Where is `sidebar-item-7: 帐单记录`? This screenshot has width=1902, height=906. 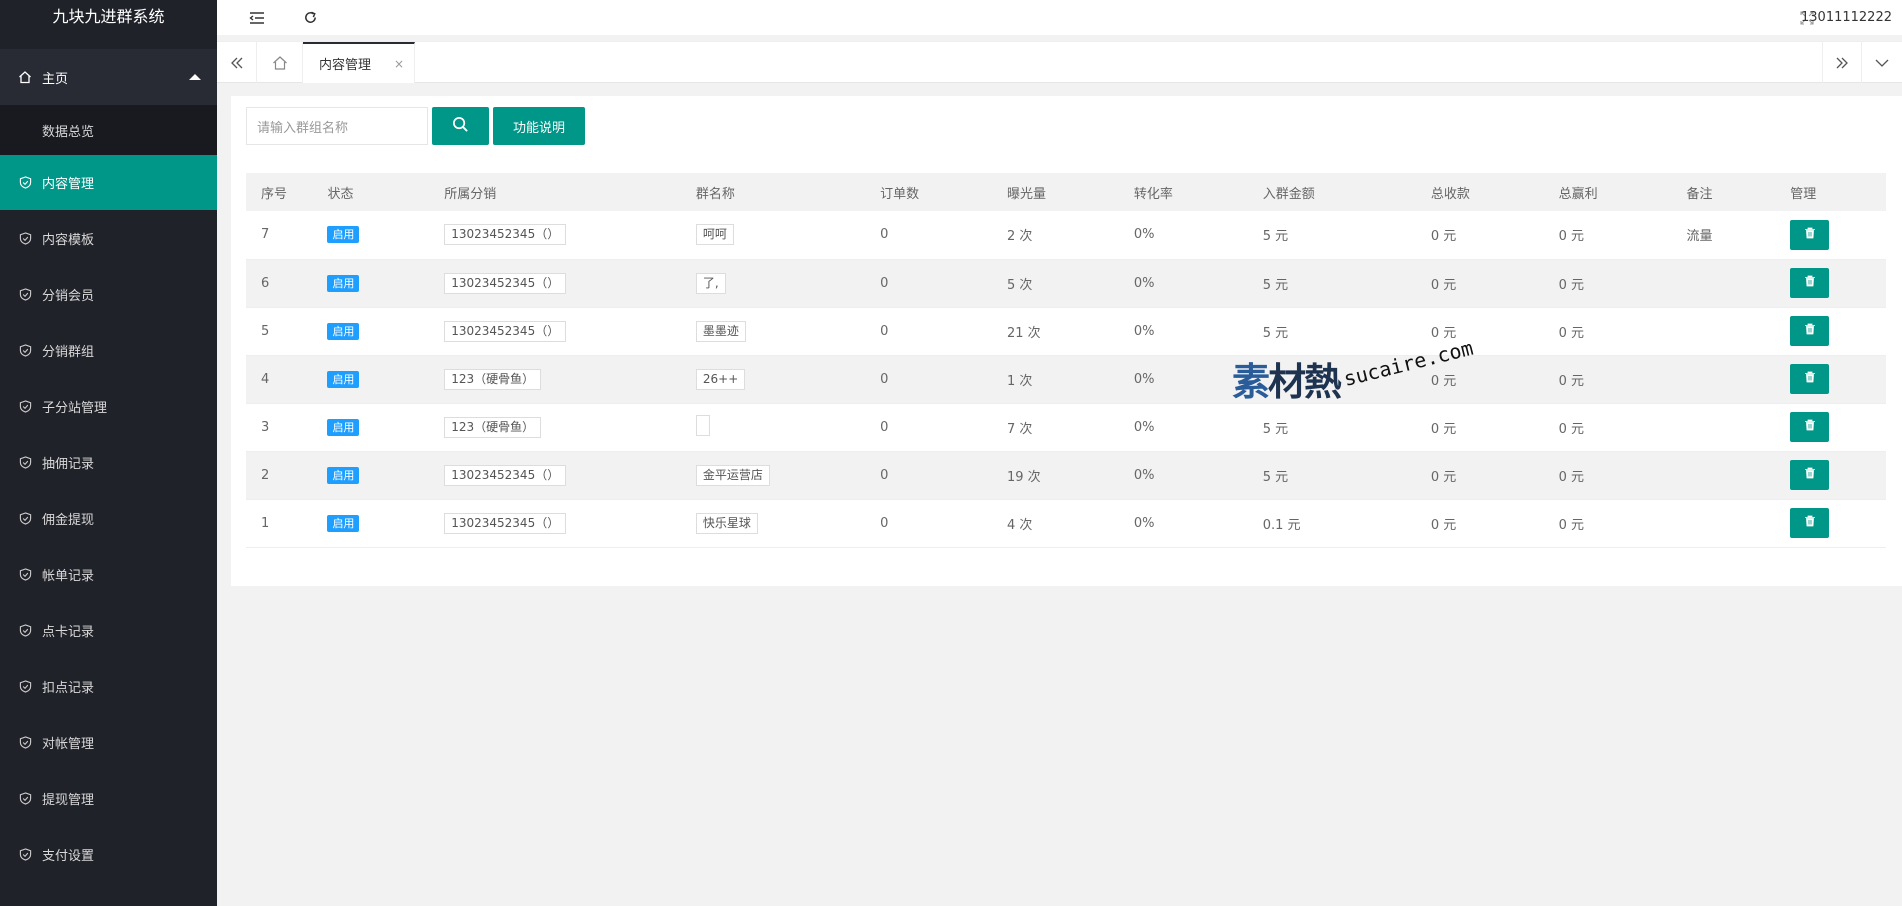 sidebar-item-7: 帐单记录 is located at coordinates (108, 574).